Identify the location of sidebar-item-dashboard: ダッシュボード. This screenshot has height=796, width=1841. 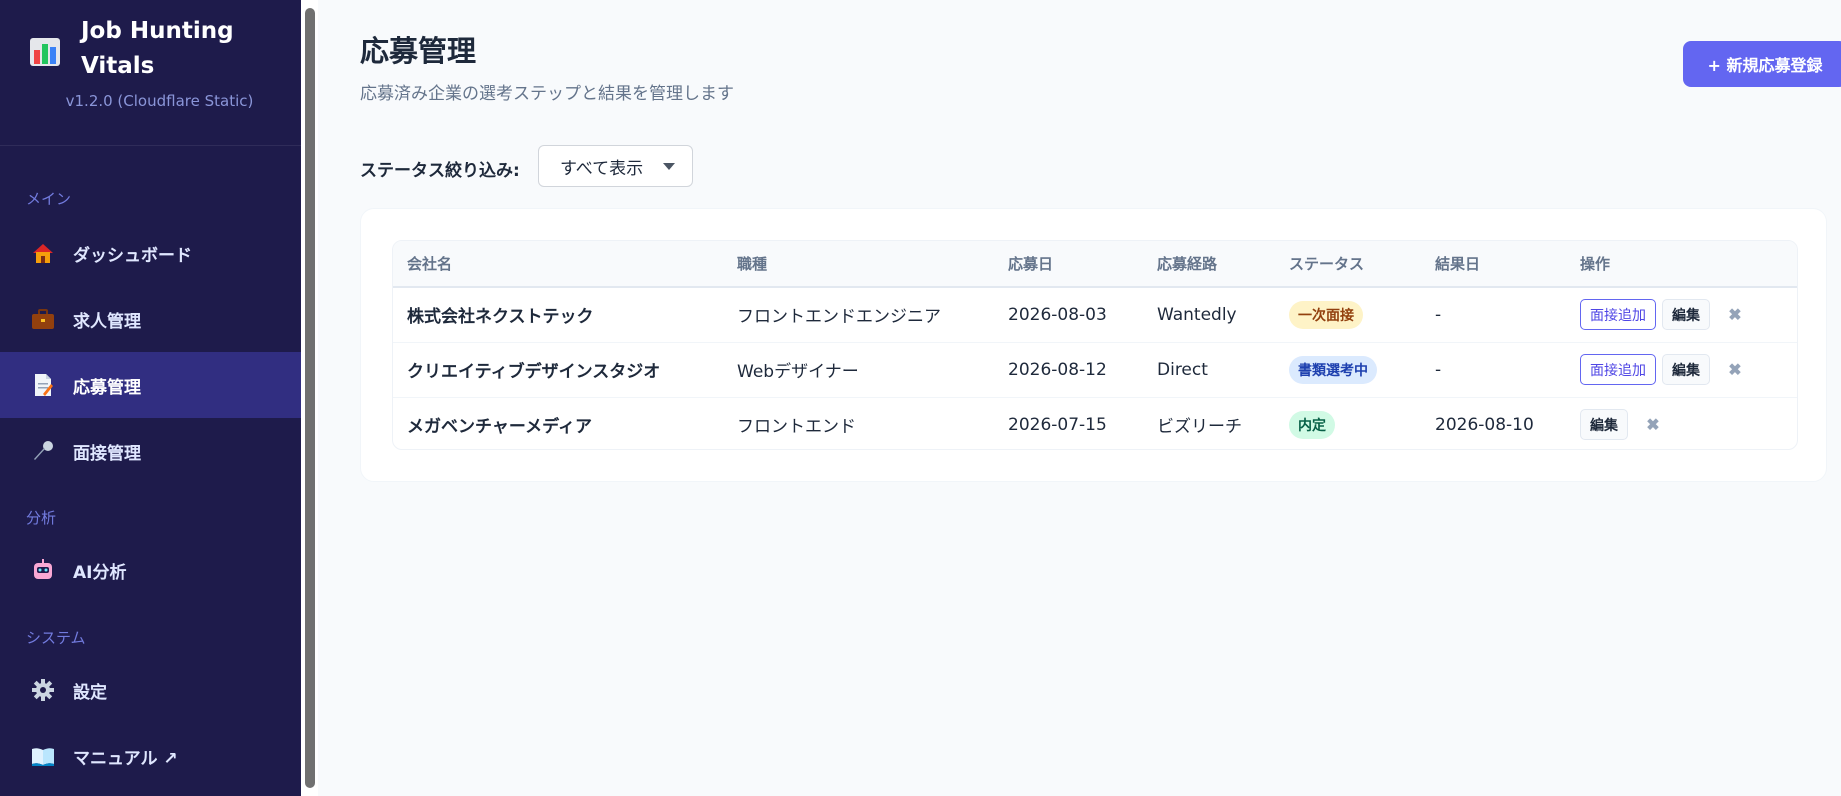
(150, 253).